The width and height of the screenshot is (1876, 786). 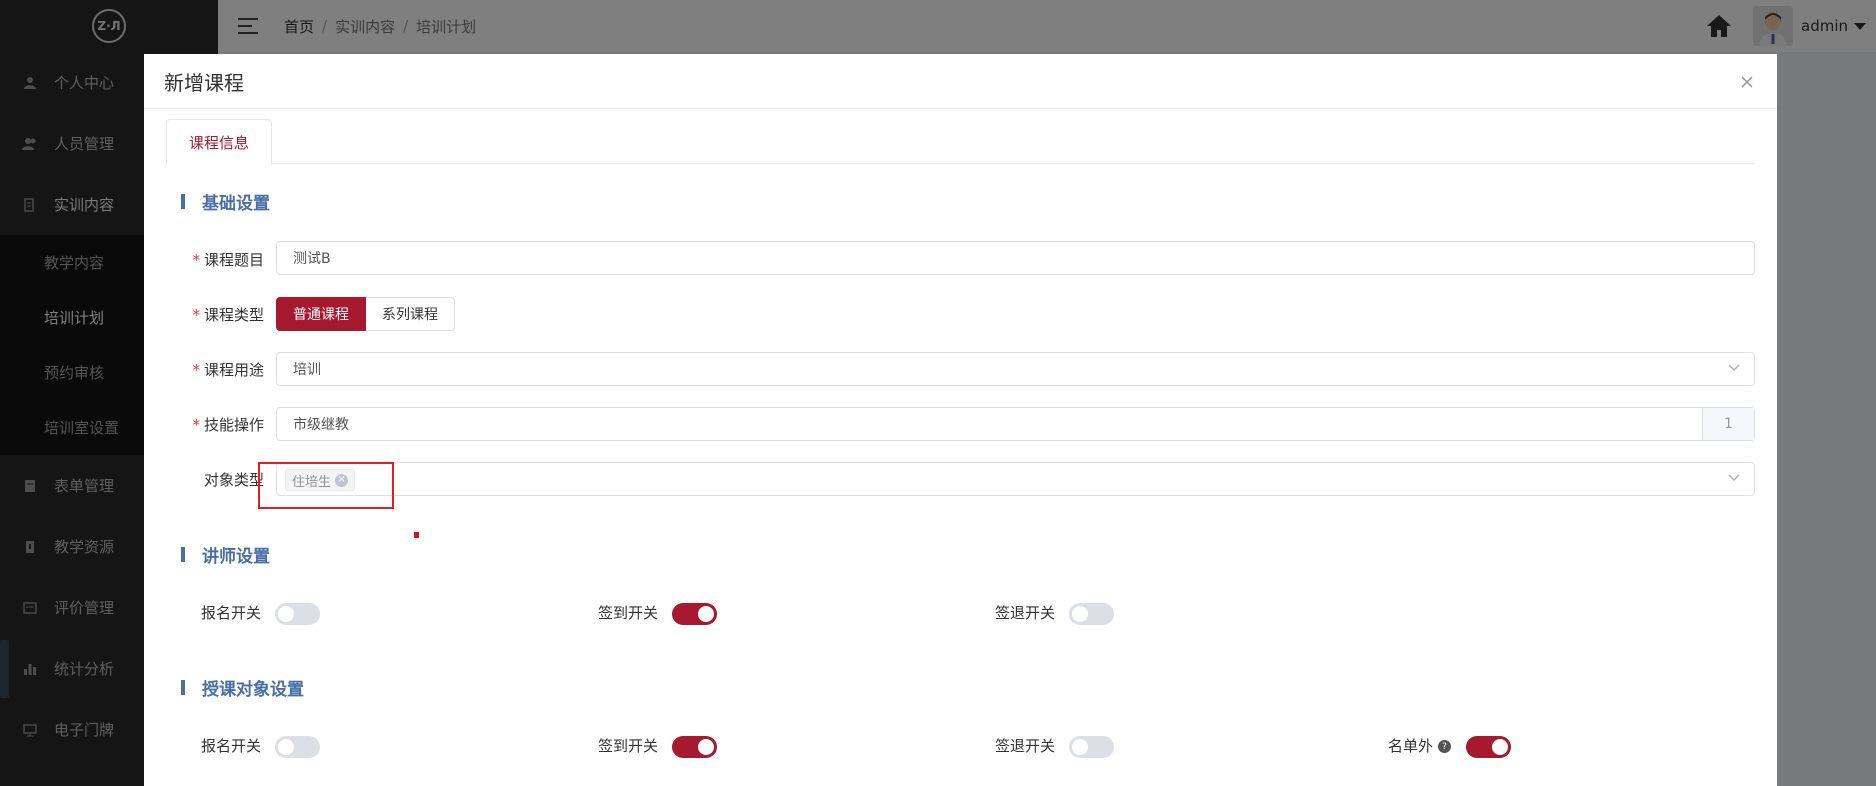 What do you see at coordinates (416, 535) in the screenshot?
I see `annotation-dot` at bounding box center [416, 535].